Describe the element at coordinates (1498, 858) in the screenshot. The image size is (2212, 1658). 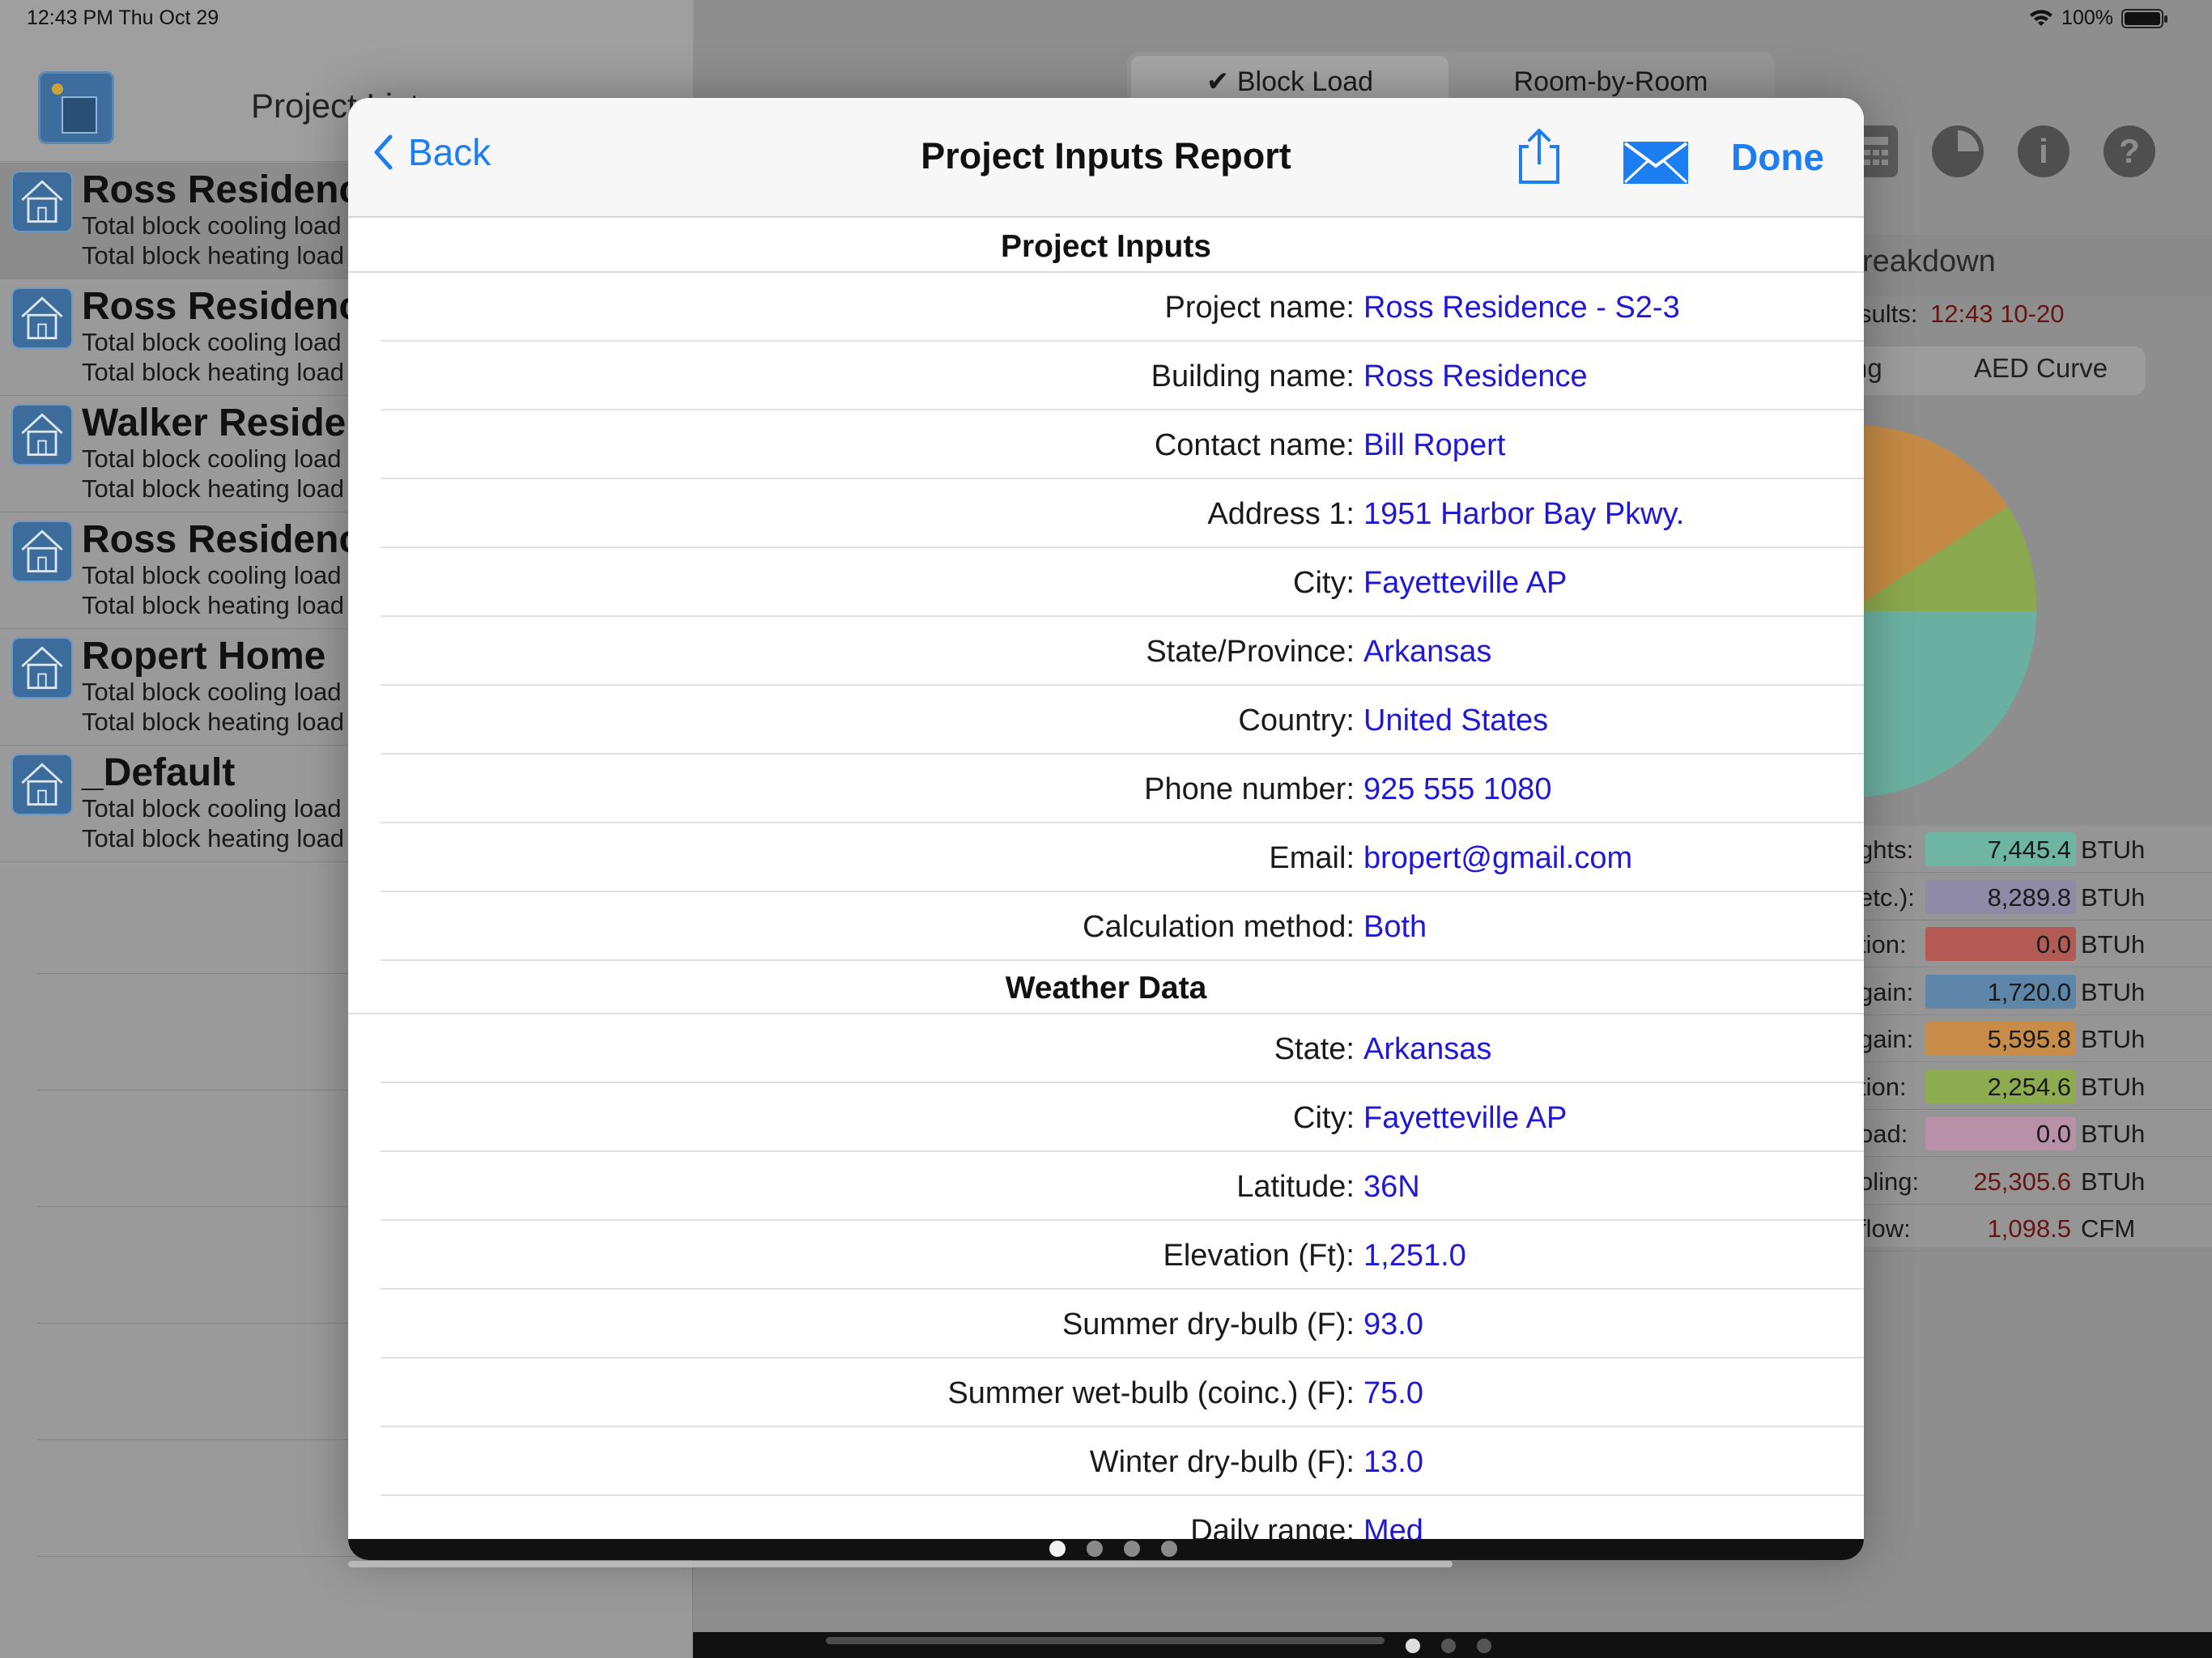
I see `report-row-value: bropert@gmail.com` at that location.